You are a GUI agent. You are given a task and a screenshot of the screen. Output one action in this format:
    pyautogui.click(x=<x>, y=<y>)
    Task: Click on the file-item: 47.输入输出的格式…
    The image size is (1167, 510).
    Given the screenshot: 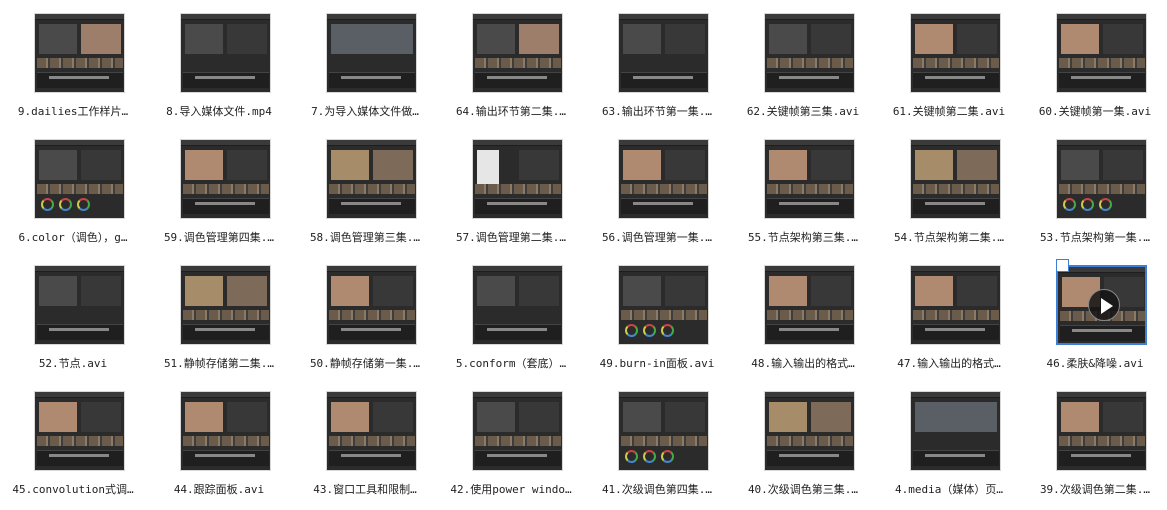 What is the action you would take?
    pyautogui.click(x=949, y=315)
    